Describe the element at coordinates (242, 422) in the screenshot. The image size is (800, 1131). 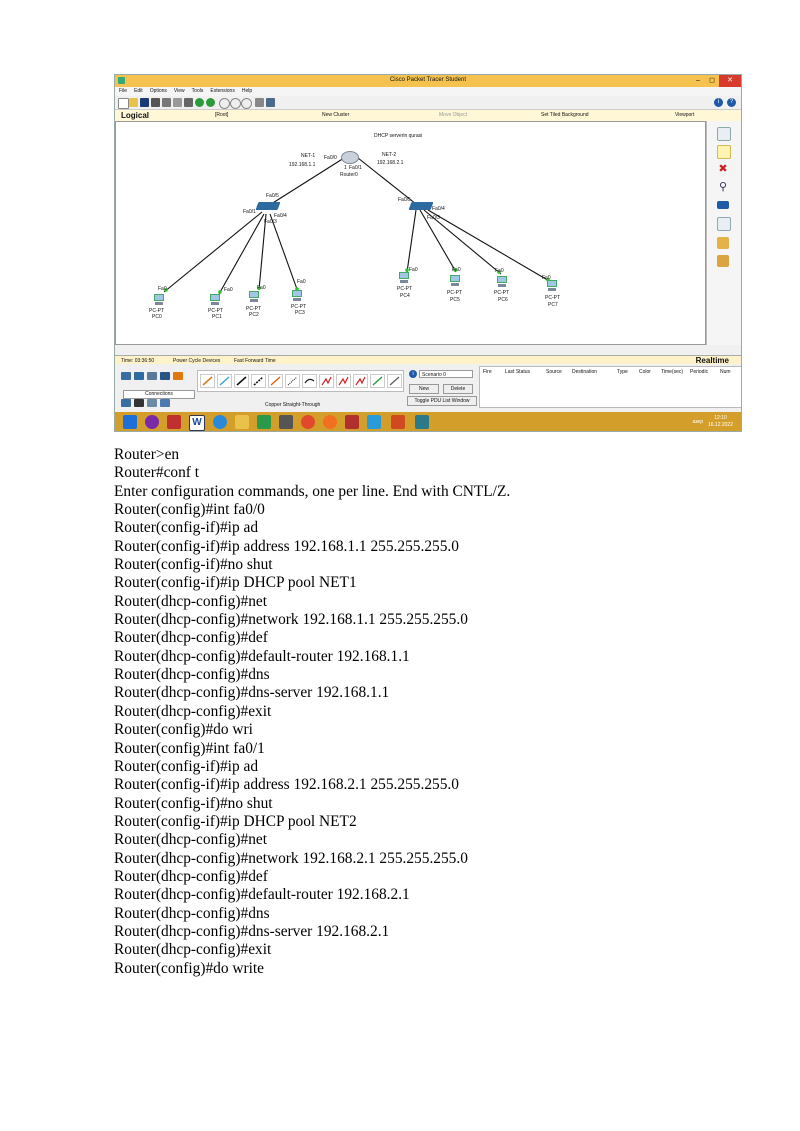
I see `file-explorer-icon` at that location.